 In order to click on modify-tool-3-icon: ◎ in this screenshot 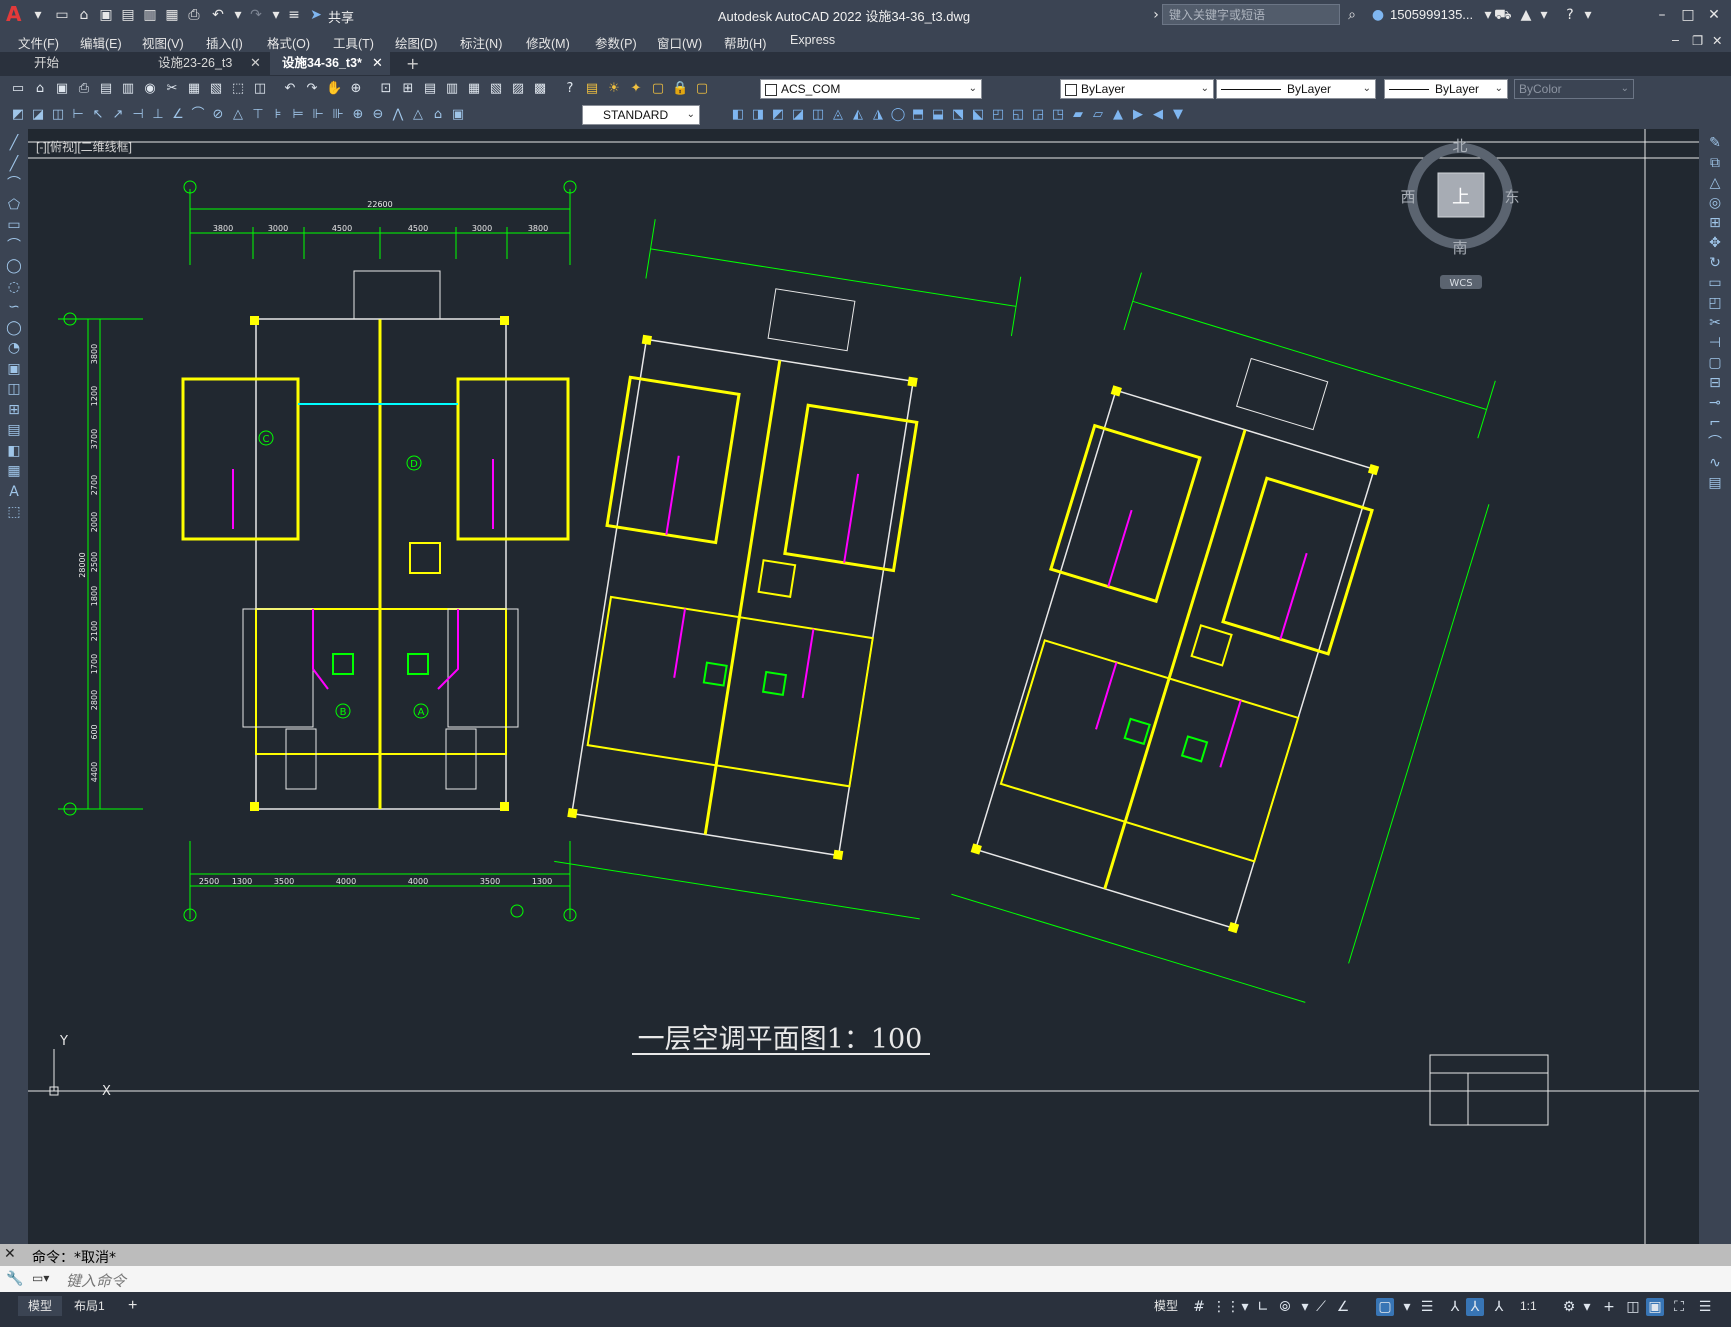, I will do `click(1715, 203)`.